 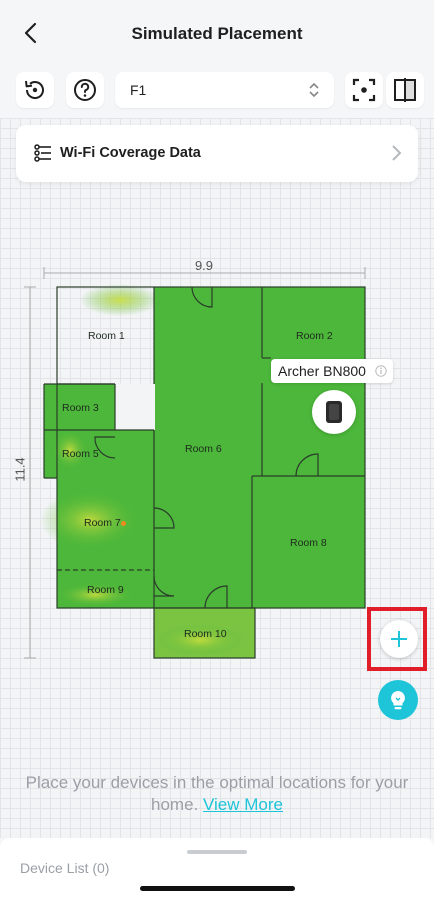 What do you see at coordinates (217, 852) in the screenshot?
I see `sheet-grabber` at bounding box center [217, 852].